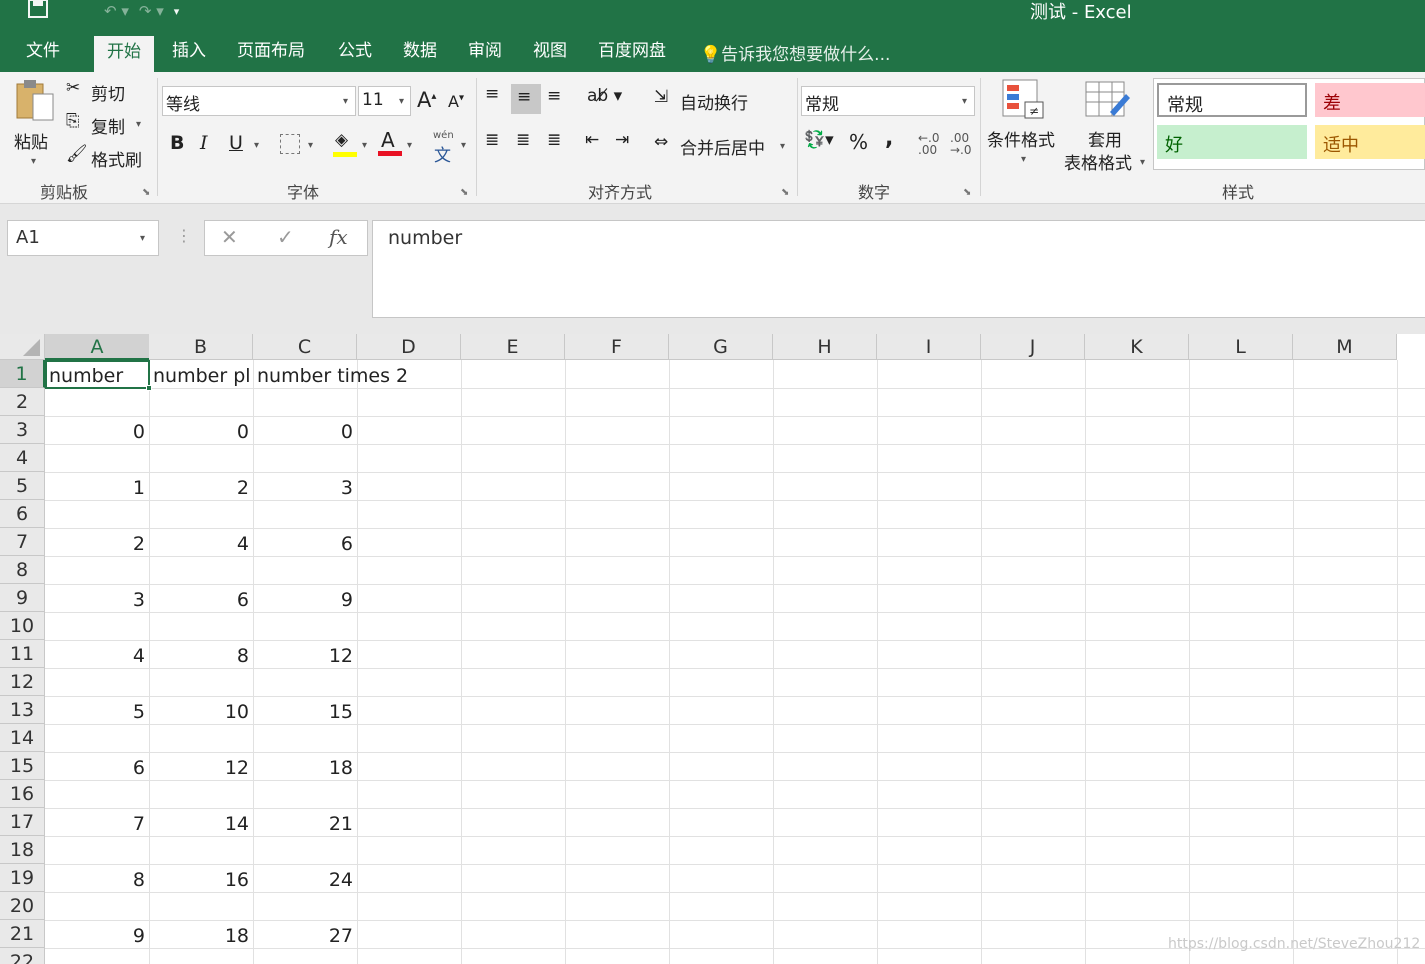  Describe the element at coordinates (964, 144) in the screenshot. I see `decrease-decimal-button: .00 →.0` at that location.